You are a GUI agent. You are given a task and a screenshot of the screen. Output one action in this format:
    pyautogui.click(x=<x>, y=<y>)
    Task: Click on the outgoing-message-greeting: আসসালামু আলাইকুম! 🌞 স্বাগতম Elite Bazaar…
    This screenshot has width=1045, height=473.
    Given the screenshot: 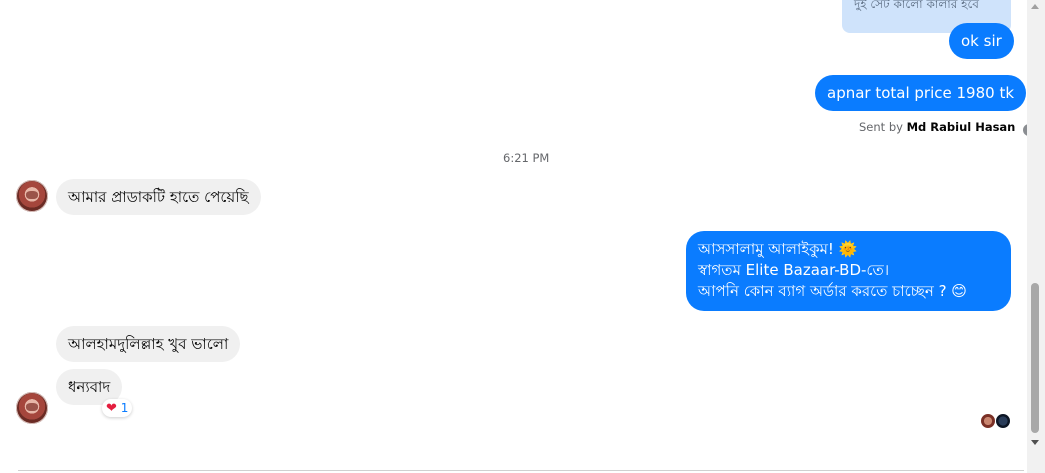 What is the action you would take?
    pyautogui.click(x=848, y=271)
    